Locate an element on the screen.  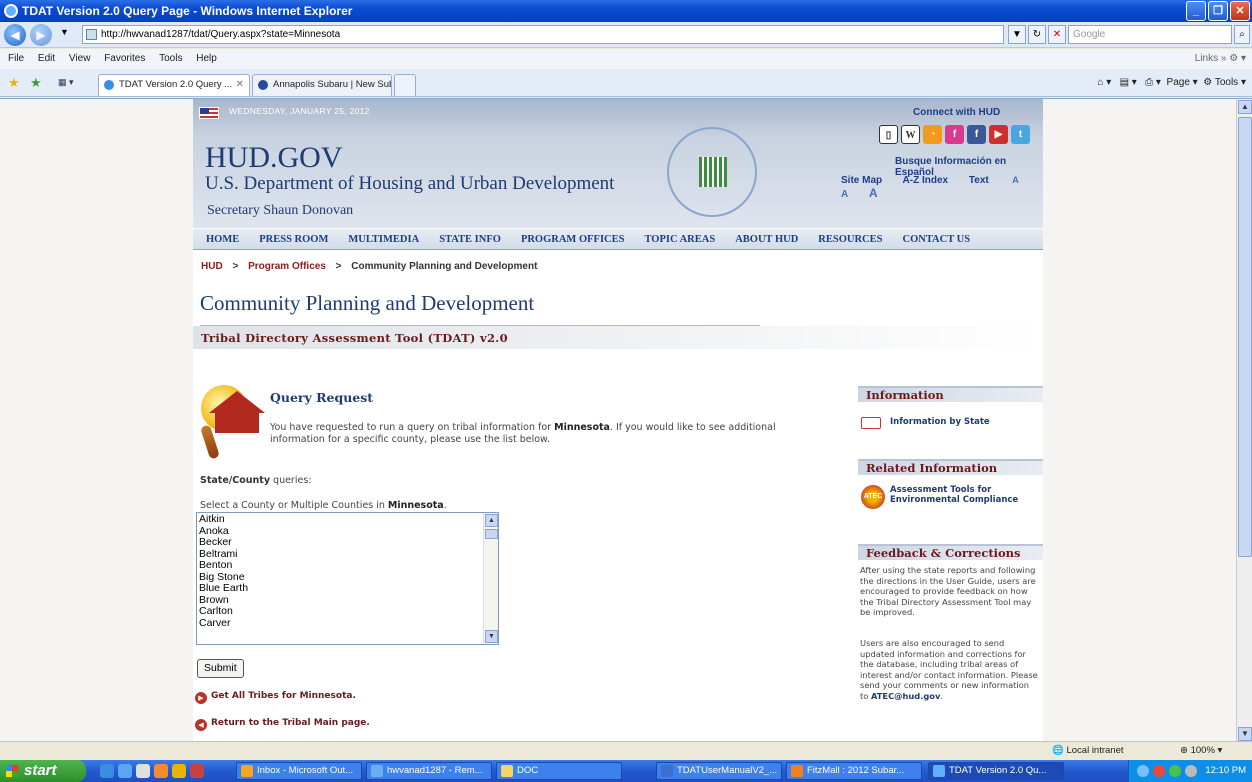
tab-tdat: TDAT Version 2.0 Query ... ✕ is located at coordinates (174, 85).